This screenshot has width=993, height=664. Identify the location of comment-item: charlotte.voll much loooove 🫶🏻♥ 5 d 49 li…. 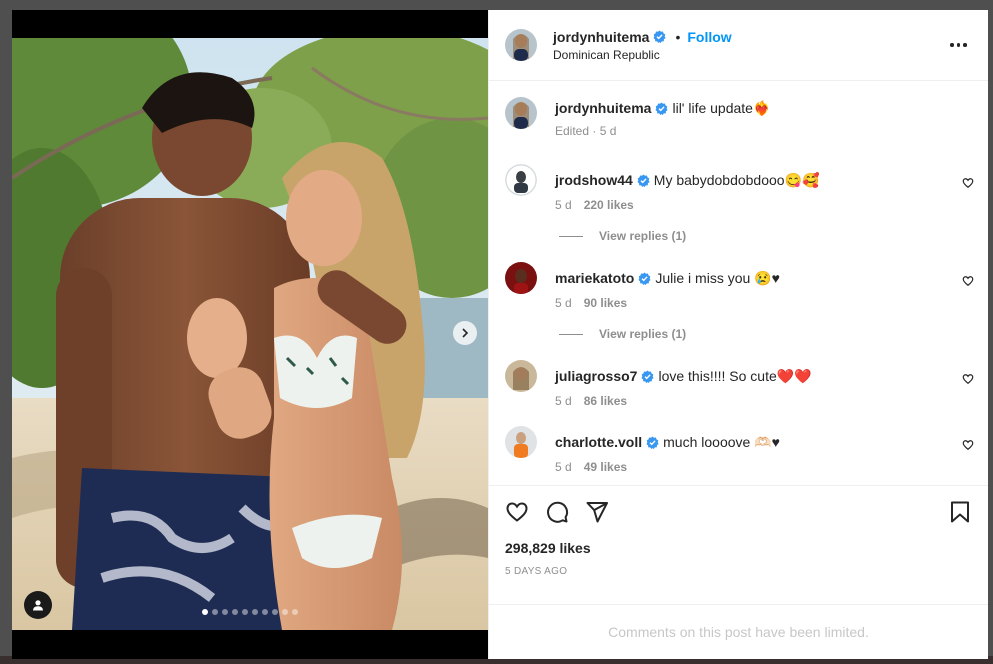
(738, 450).